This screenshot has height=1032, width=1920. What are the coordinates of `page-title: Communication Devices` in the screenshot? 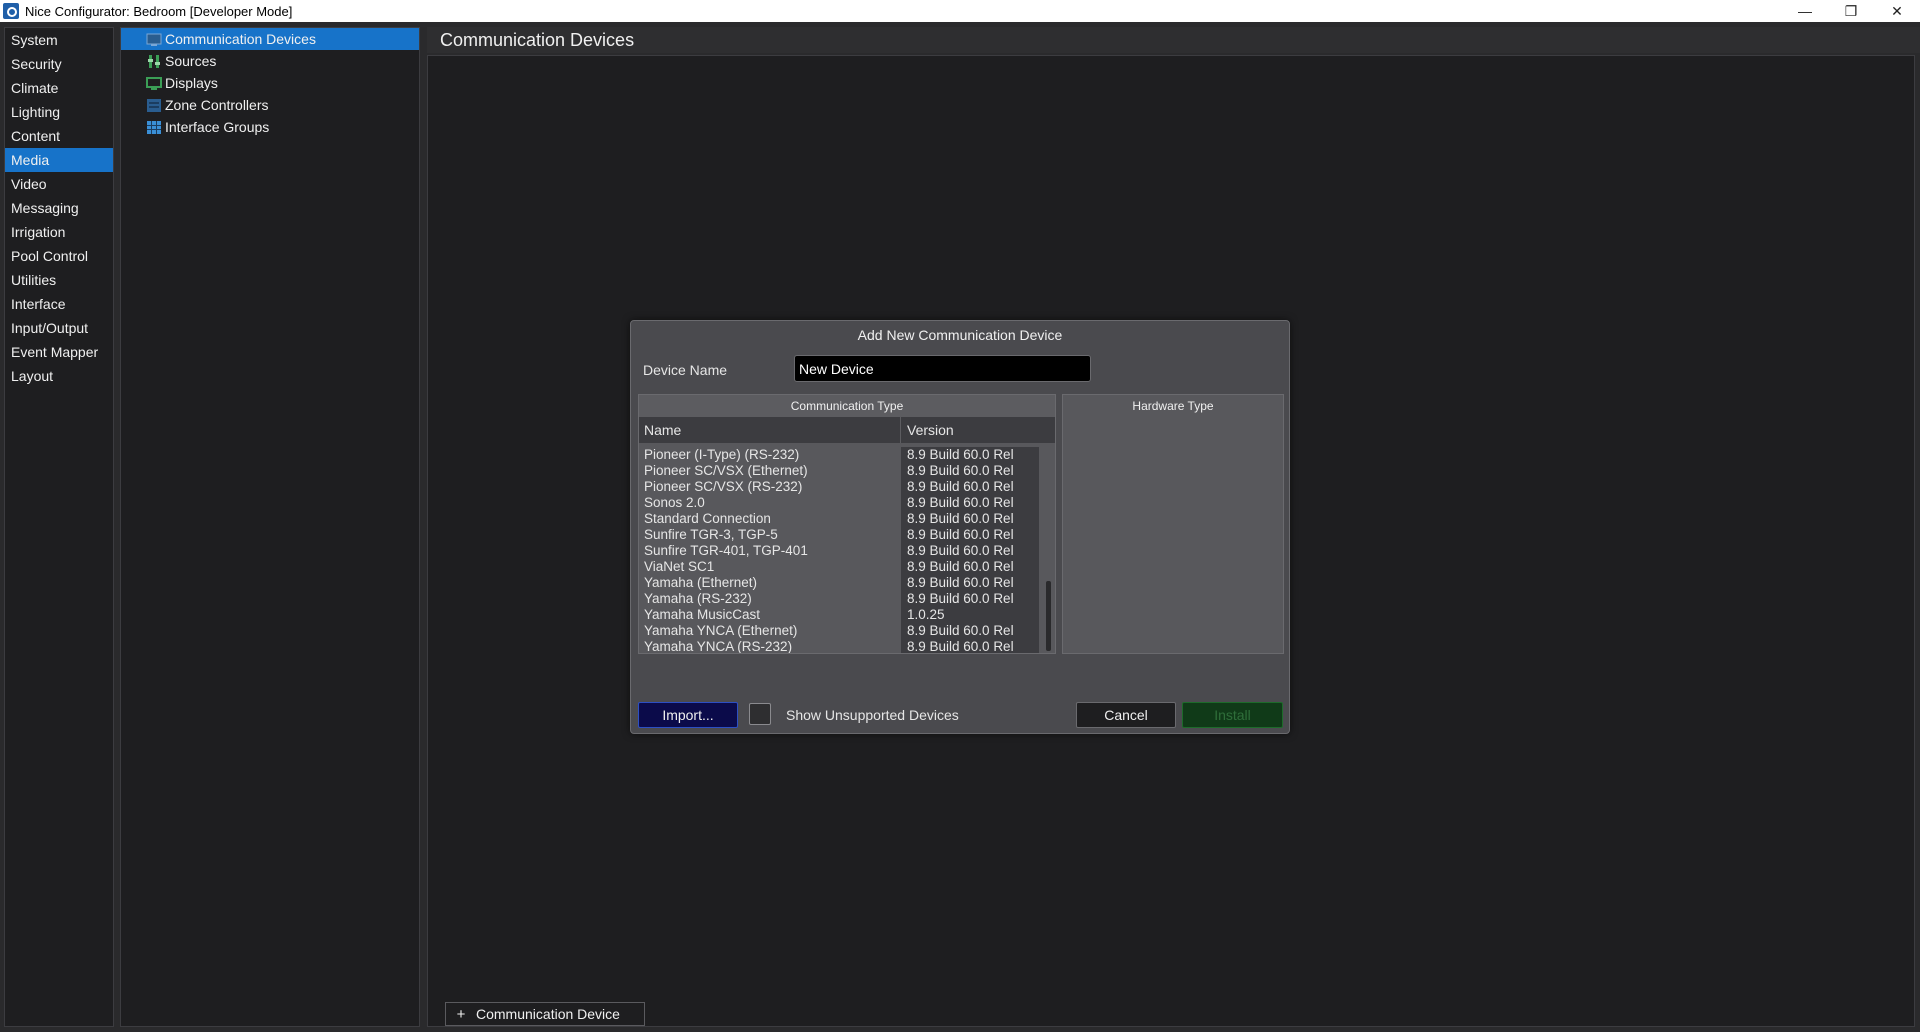 It's located at (1173, 40).